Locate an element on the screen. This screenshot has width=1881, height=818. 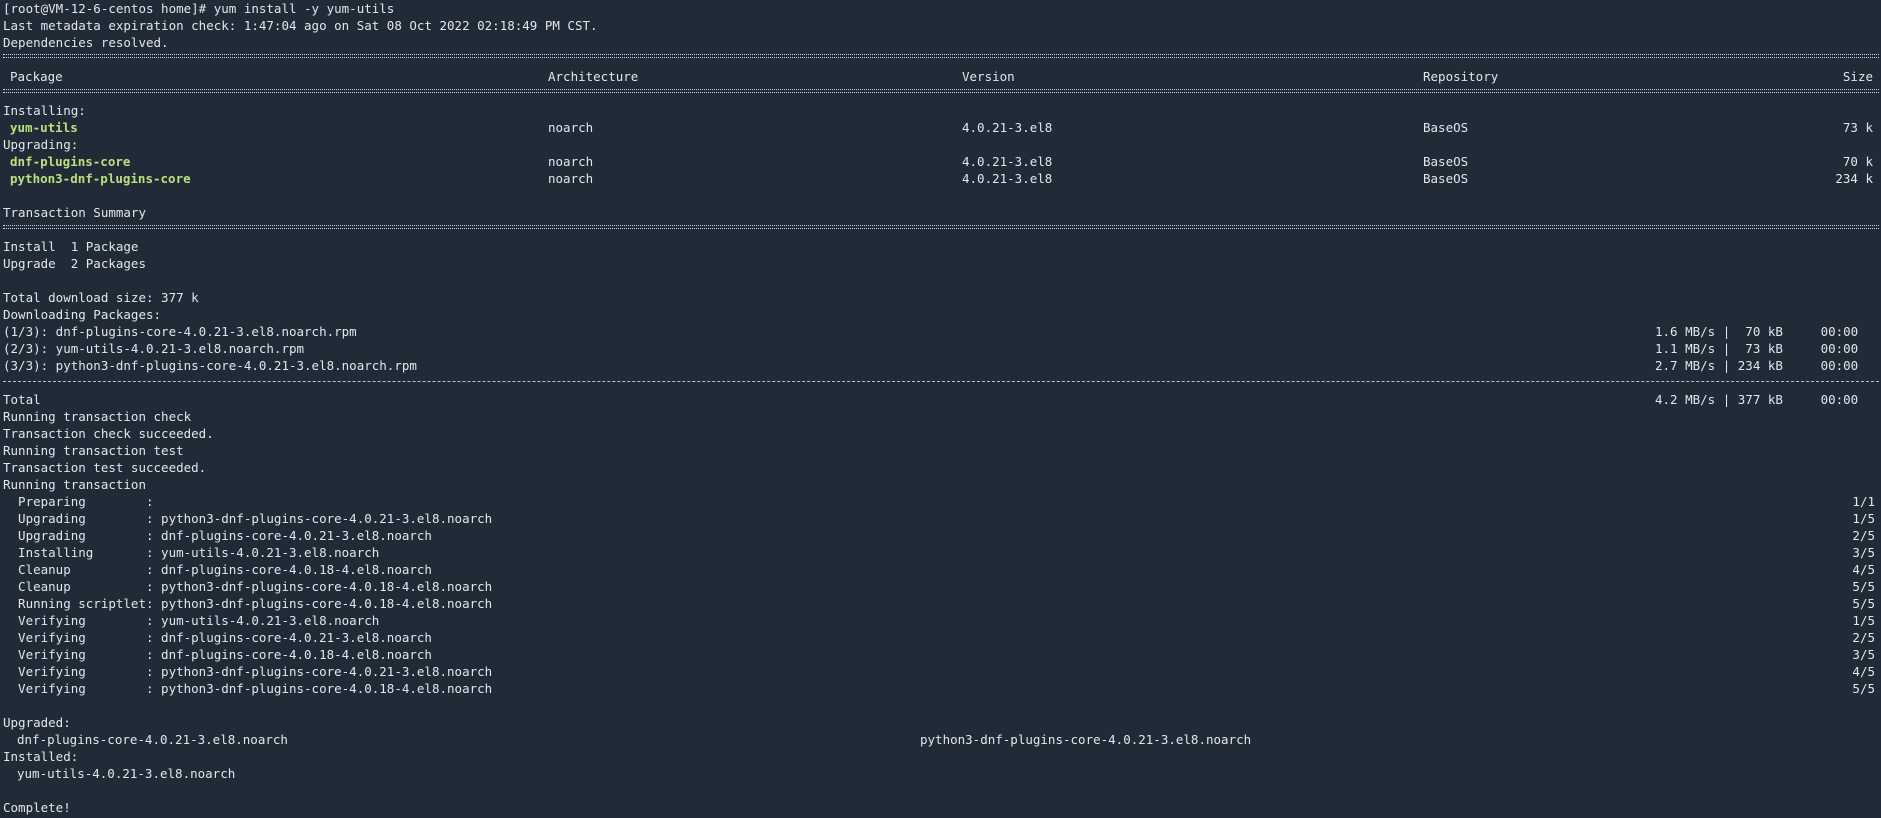
status-line: Running transaction is located at coordinates (74, 484).